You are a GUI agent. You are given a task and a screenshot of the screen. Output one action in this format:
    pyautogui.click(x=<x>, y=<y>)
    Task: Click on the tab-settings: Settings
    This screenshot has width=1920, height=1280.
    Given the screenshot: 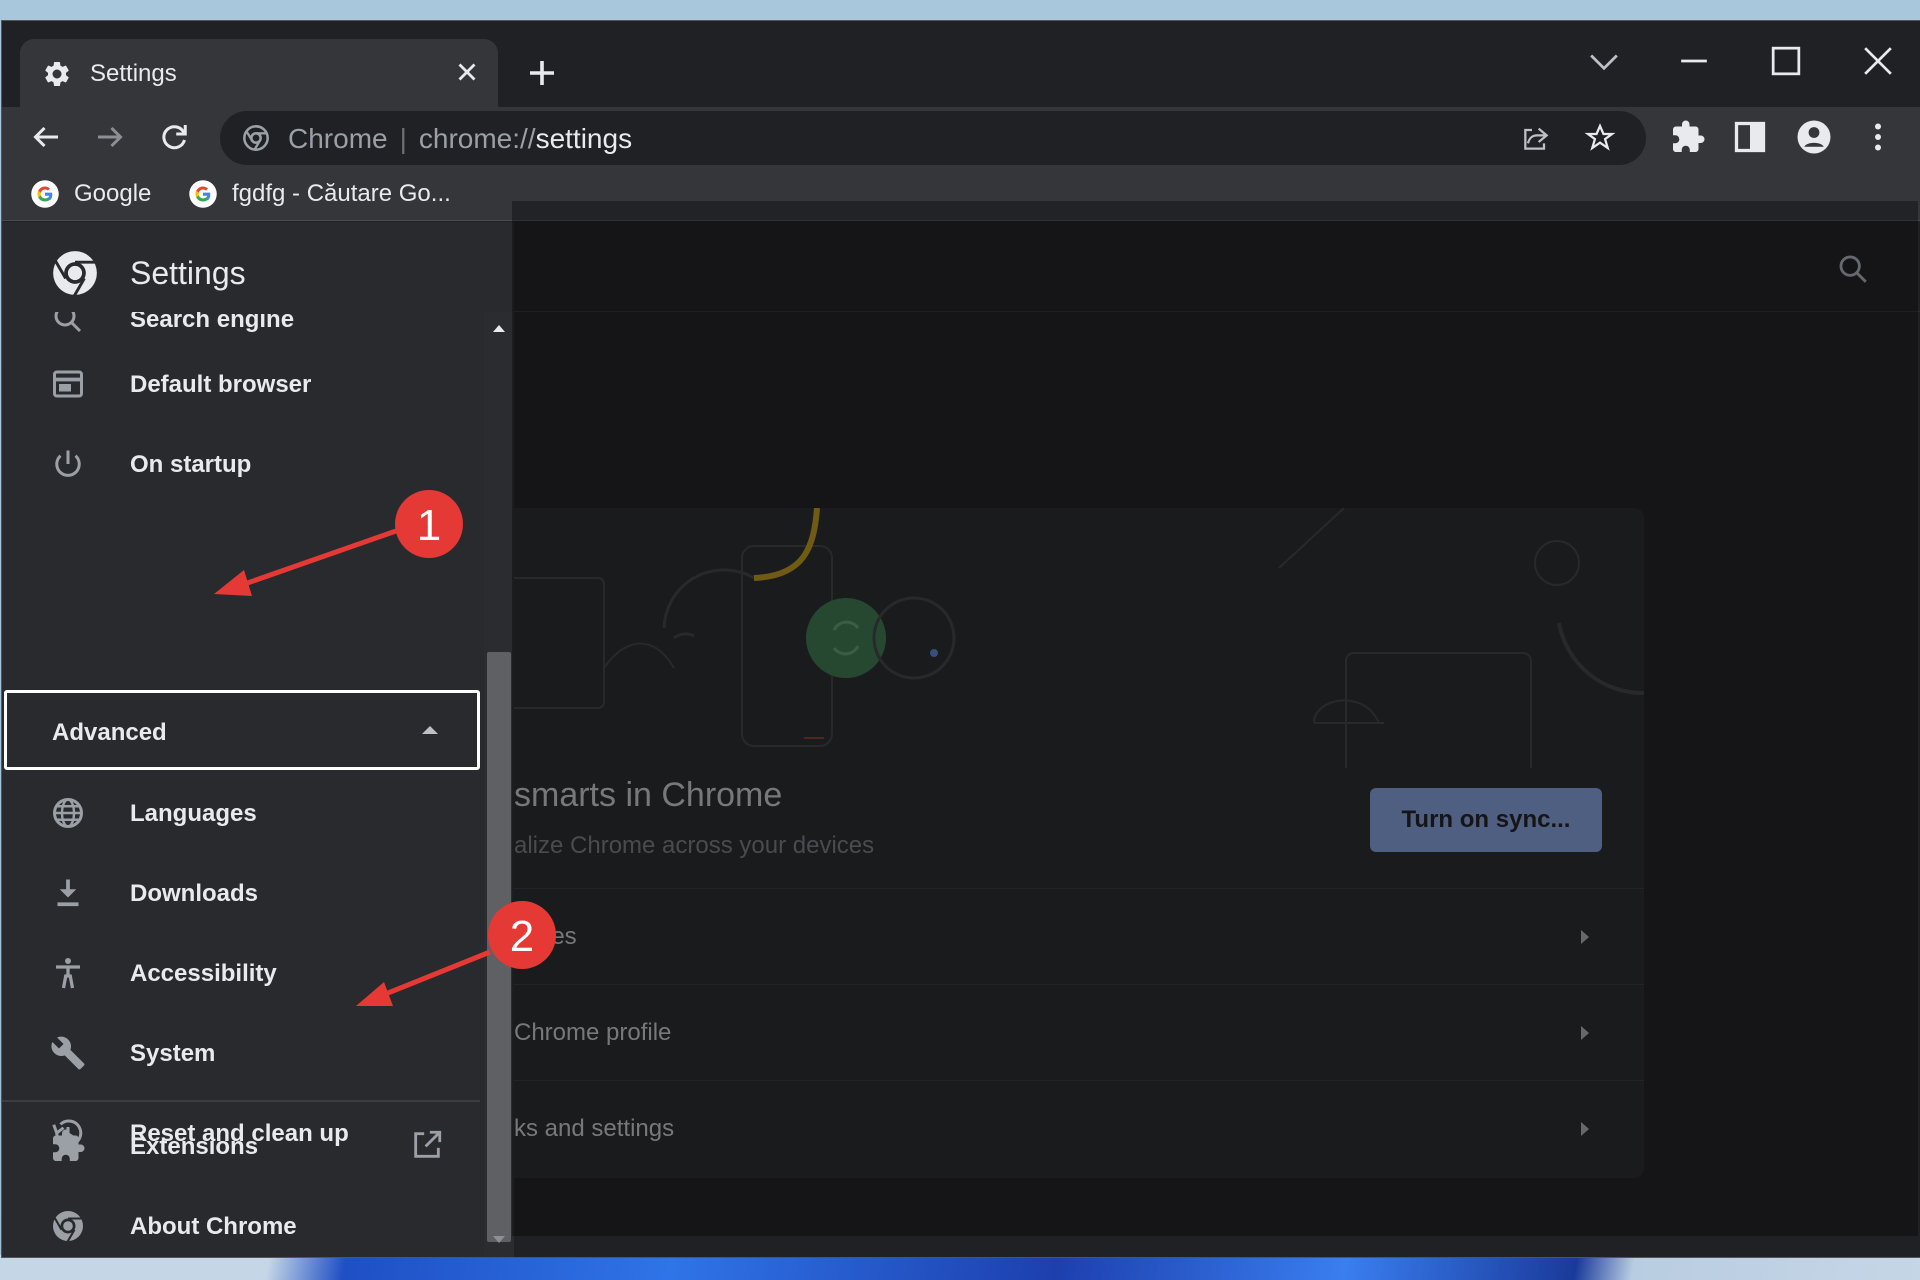 What is the action you would take?
    pyautogui.click(x=259, y=73)
    